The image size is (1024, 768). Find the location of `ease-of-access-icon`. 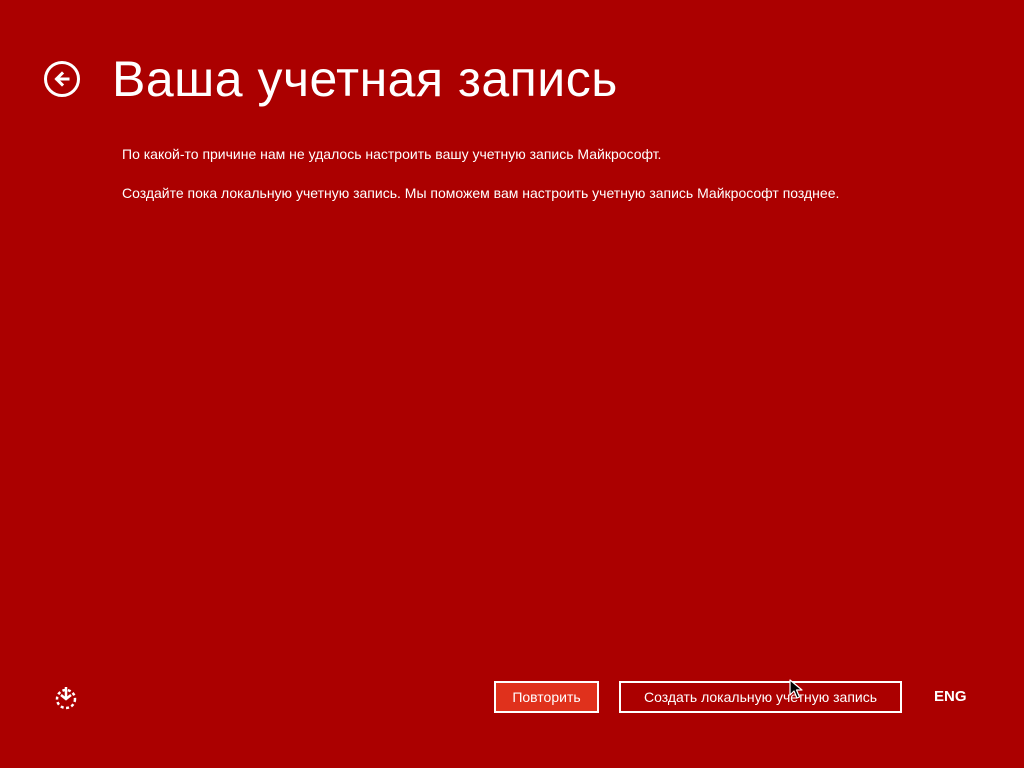

ease-of-access-icon is located at coordinates (66, 698).